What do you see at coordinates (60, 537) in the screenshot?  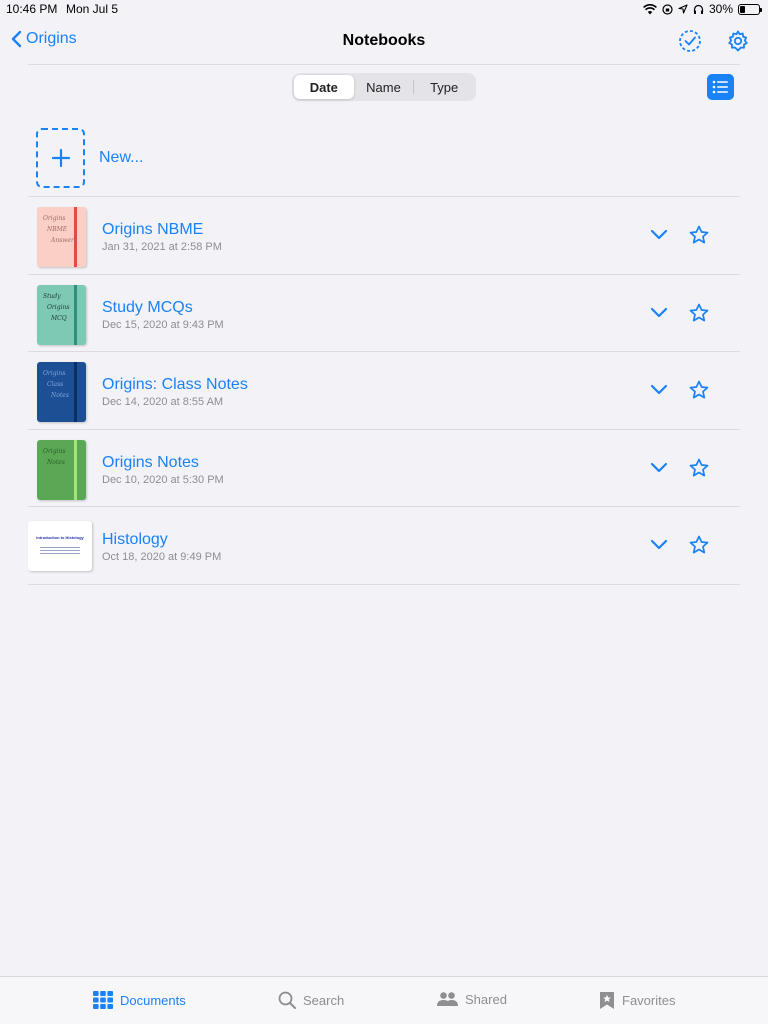 I see `document-preview-title: Introduction to Histology` at bounding box center [60, 537].